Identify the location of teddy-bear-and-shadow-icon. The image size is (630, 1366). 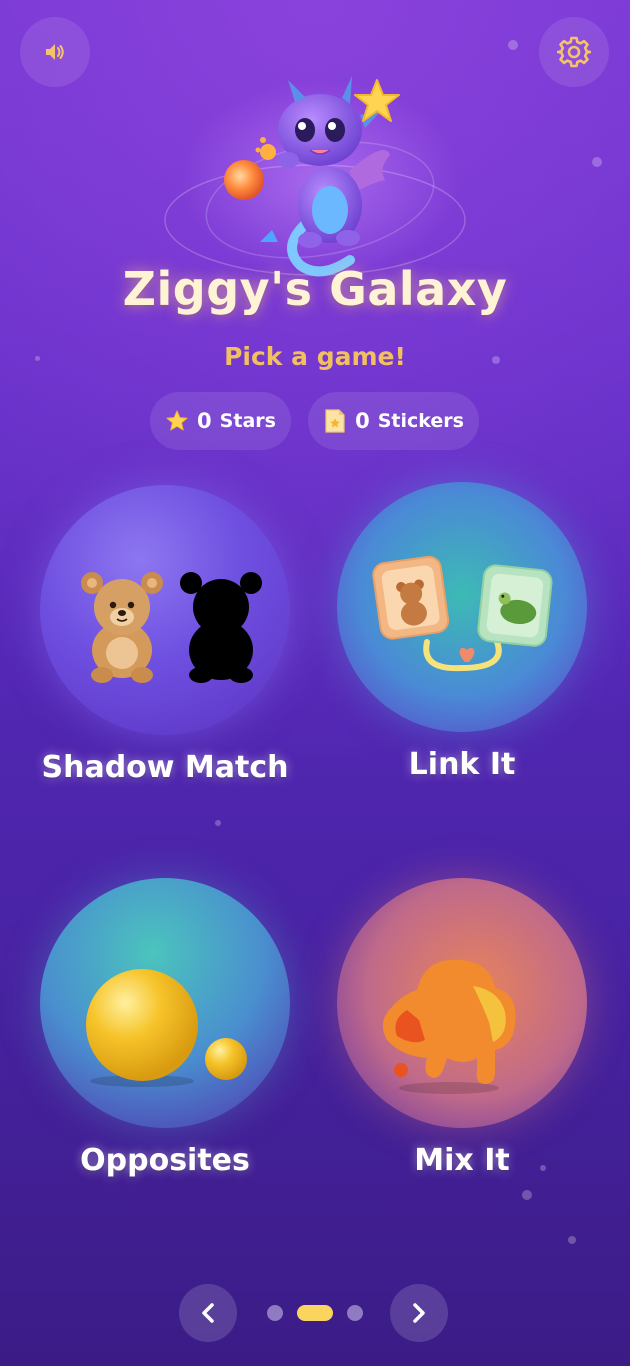
(171, 627).